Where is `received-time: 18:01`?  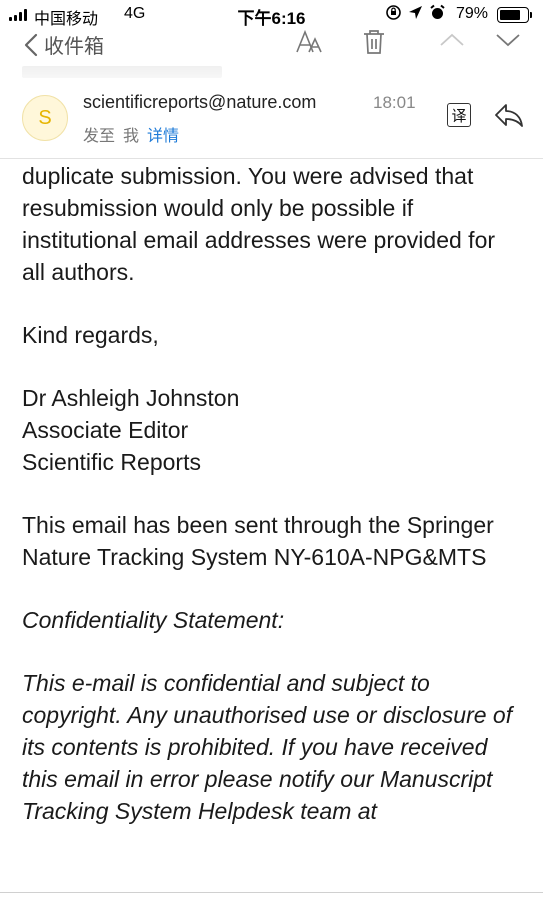 received-time: 18:01 is located at coordinates (394, 102).